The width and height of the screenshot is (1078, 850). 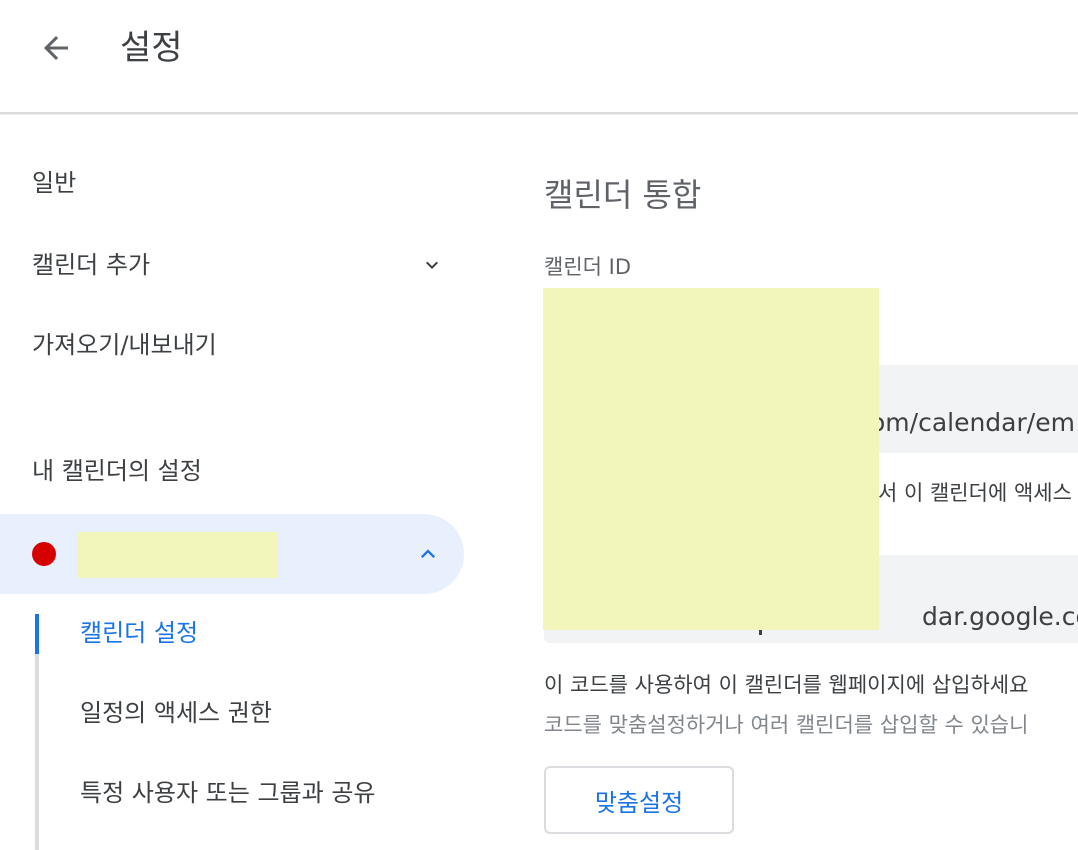 What do you see at coordinates (37, 634) in the screenshot?
I see `subnav-active-indicator` at bounding box center [37, 634].